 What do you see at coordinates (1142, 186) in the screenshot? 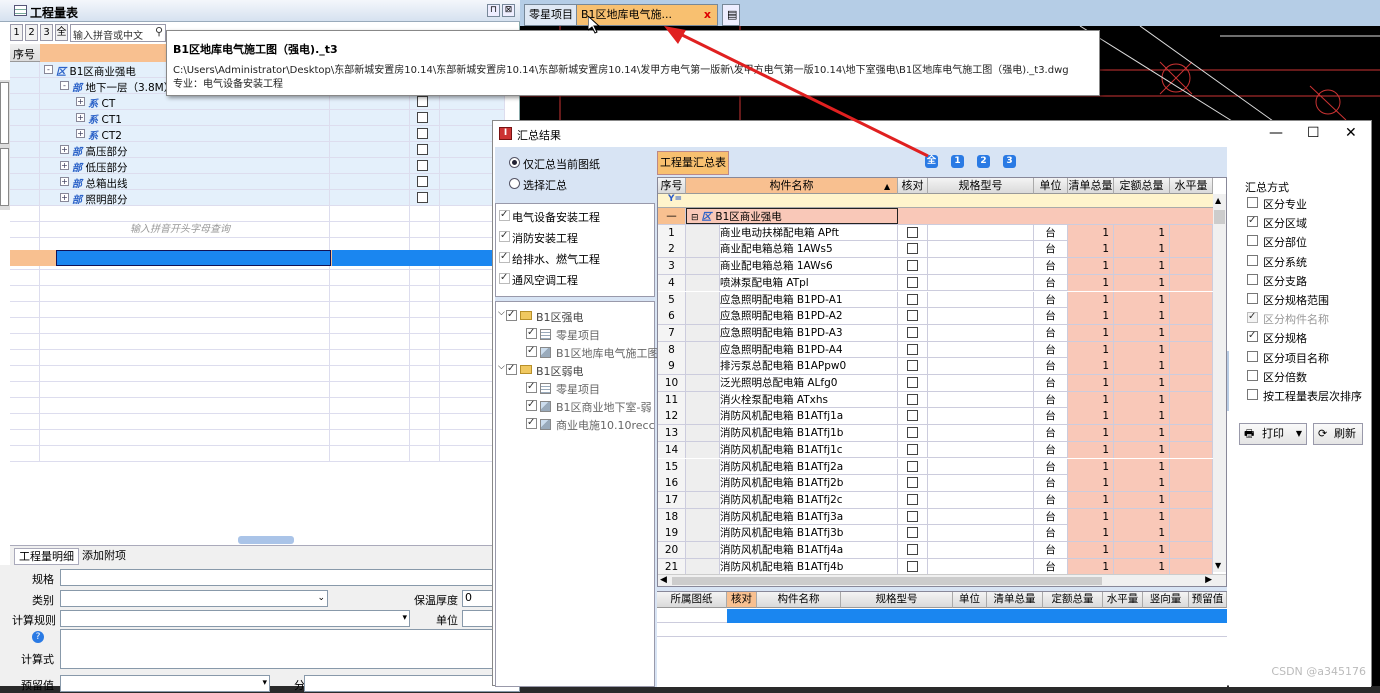
I see `column-header: 定额总量` at bounding box center [1142, 186].